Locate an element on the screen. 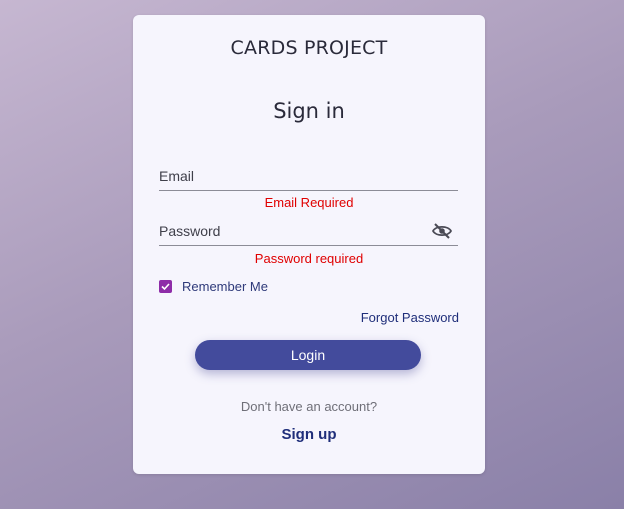  password-input is located at coordinates (310, 231).